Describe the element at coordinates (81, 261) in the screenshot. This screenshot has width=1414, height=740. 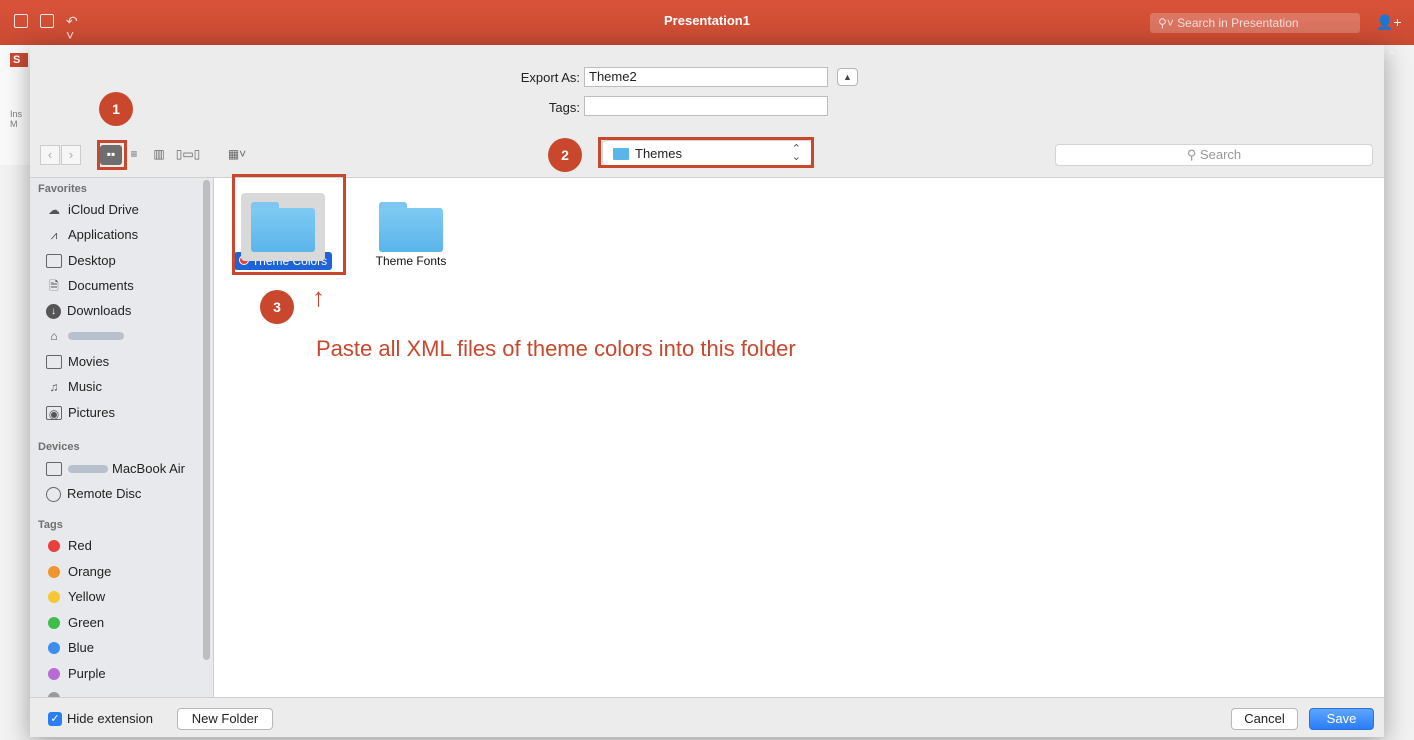
I see `sidebar-item-desktop: Desktop` at that location.